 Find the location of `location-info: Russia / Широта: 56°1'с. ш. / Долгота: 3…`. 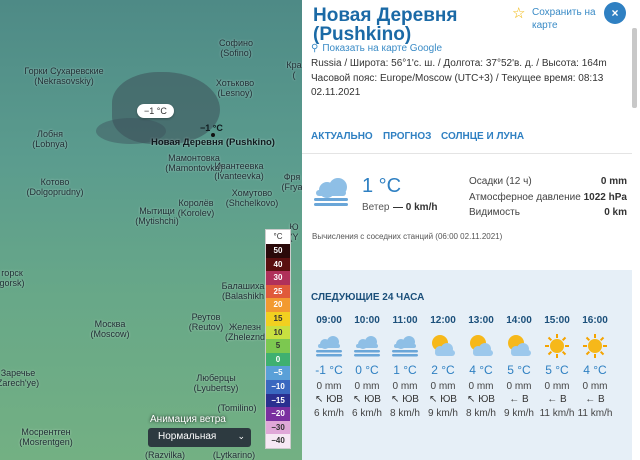

location-info: Russia / Широта: 56°1'с. ш. / Долгота: 3… is located at coordinates (471, 79).